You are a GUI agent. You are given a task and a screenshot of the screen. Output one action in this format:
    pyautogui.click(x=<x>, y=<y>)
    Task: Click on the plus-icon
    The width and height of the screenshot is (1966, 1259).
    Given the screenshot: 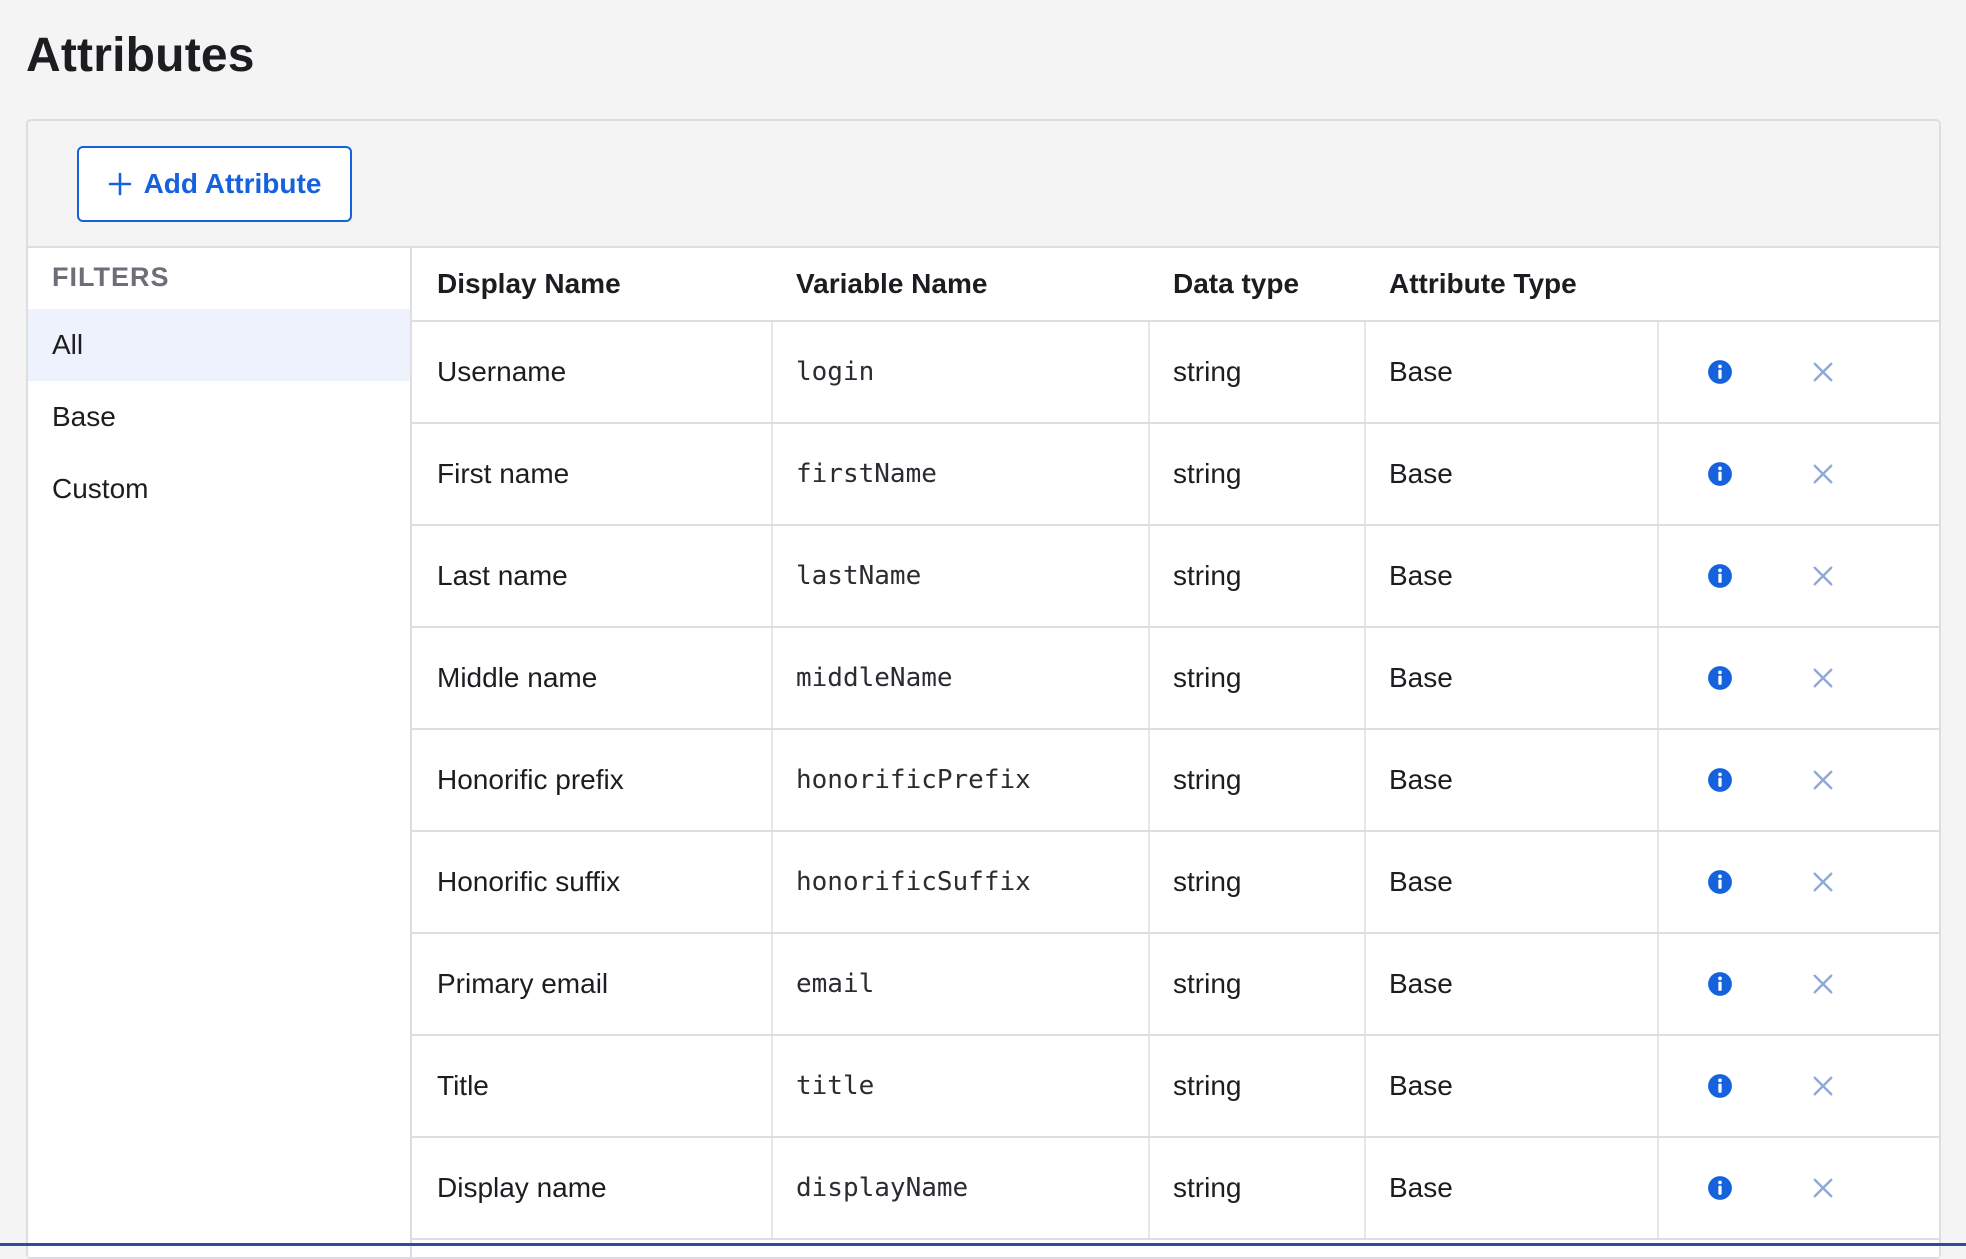 What is the action you would take?
    pyautogui.click(x=119, y=184)
    